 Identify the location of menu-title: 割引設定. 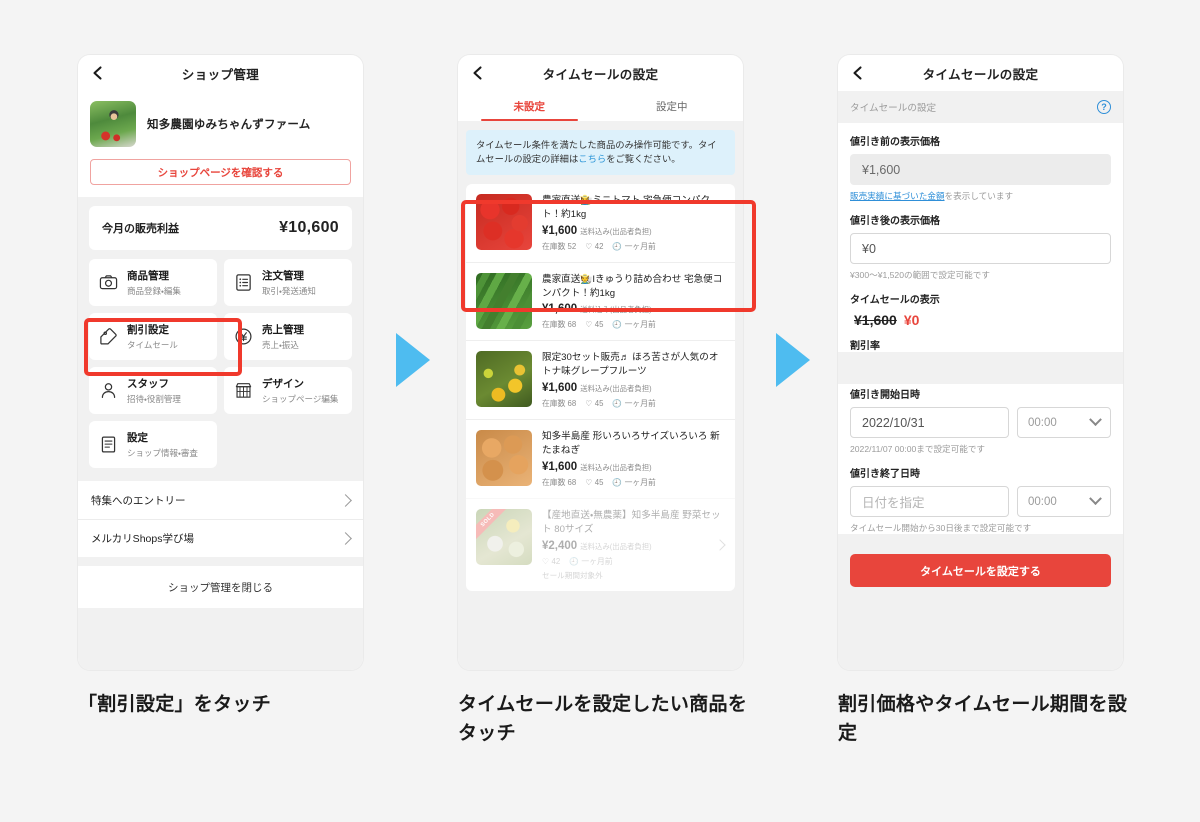
(148, 330).